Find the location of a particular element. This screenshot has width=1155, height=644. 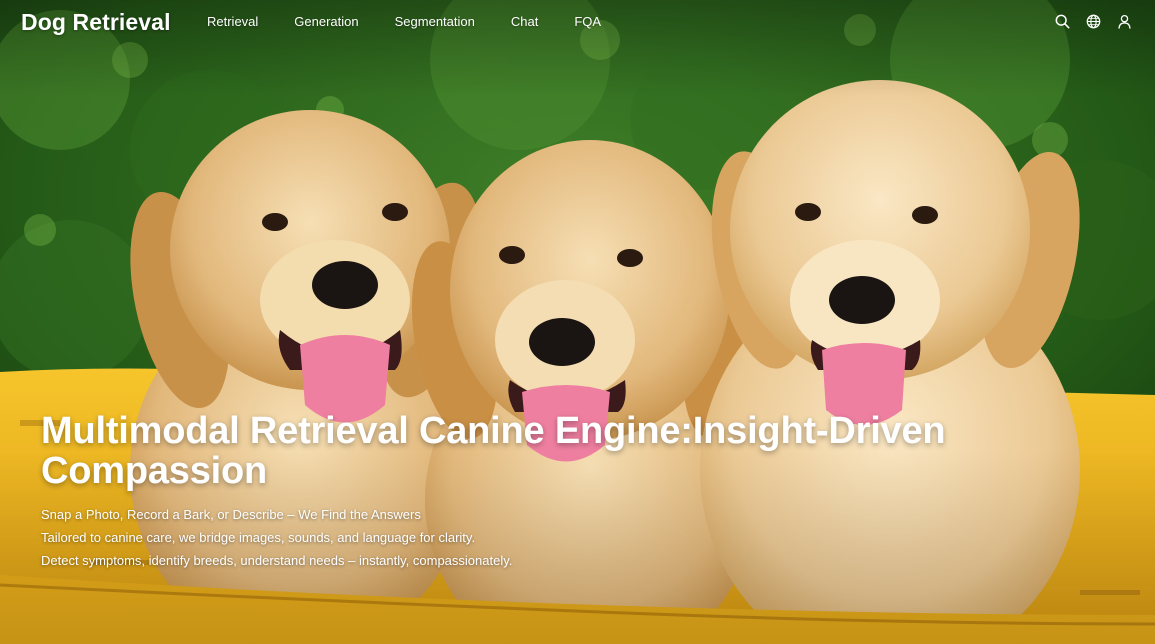

account-button is located at coordinates (1124, 21).